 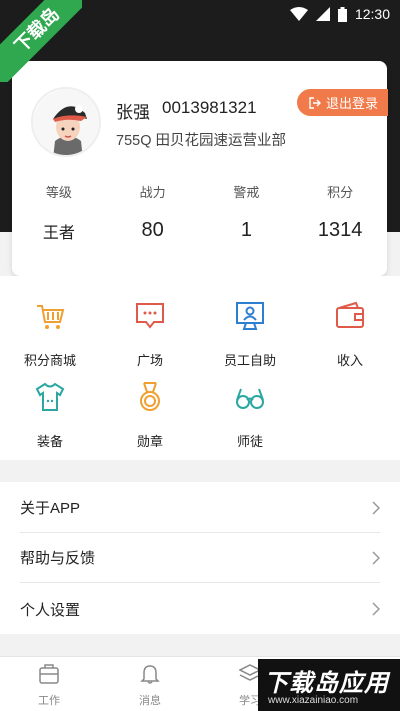 What do you see at coordinates (58, 192) in the screenshot?
I see `stat-label: 等级` at bounding box center [58, 192].